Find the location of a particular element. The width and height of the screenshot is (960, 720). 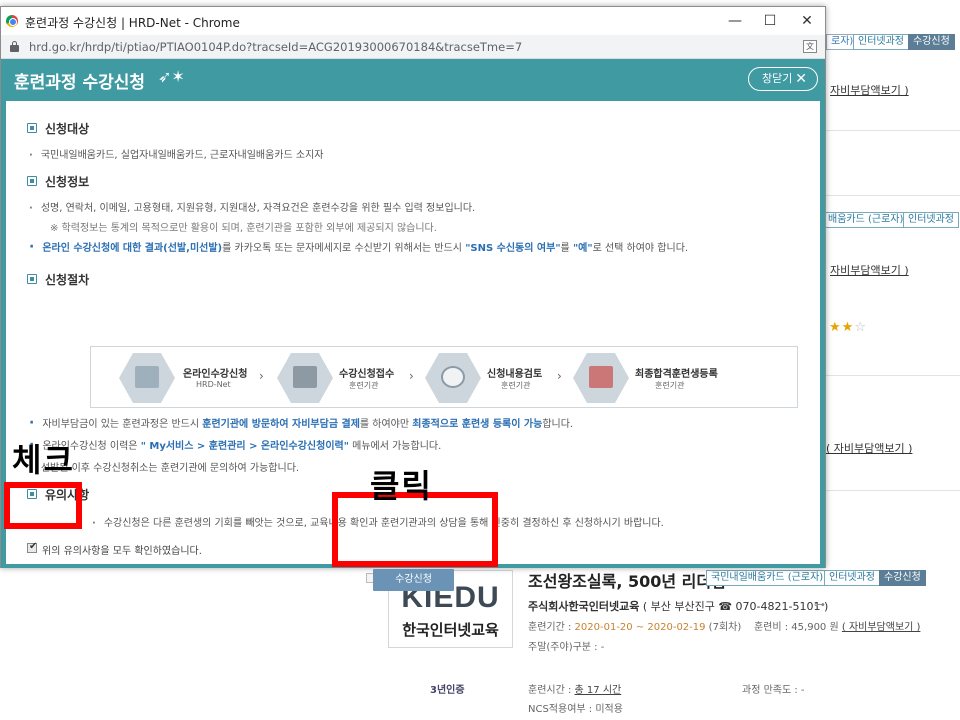

agree-checkbox: ✔ is located at coordinates (32, 547).